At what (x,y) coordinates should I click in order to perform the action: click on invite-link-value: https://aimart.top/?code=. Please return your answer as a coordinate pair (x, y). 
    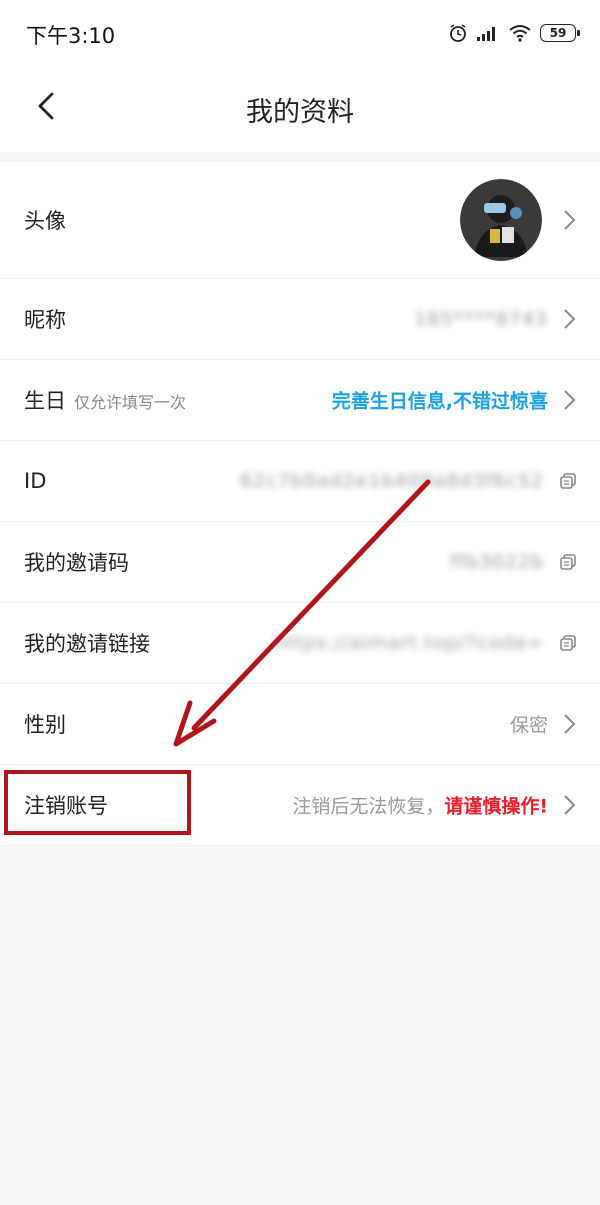
    Looking at the image, I should click on (408, 643).